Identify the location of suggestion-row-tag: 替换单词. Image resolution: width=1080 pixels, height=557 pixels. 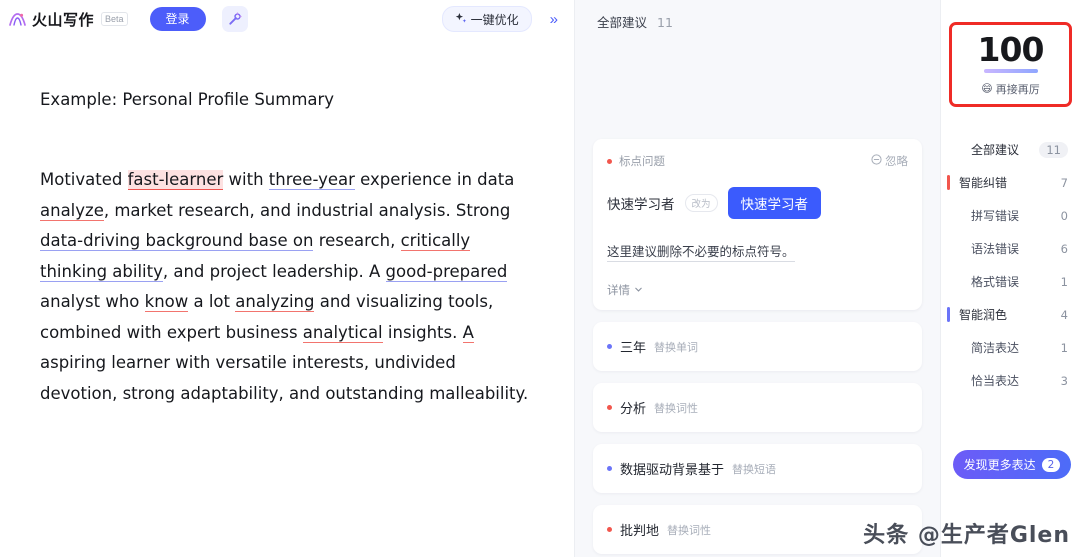
(676, 347).